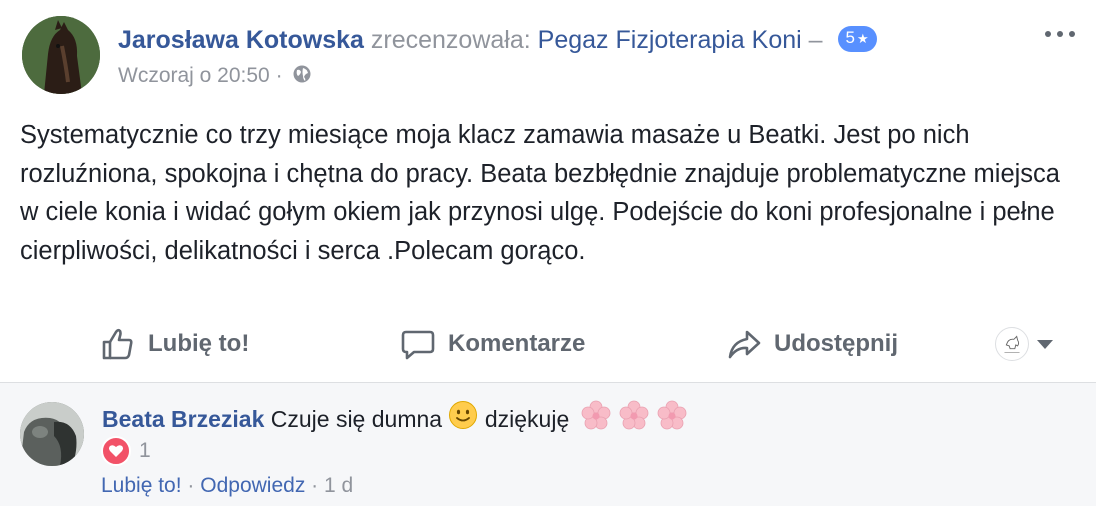  What do you see at coordinates (252, 485) in the screenshot?
I see `comment-reply-link: Odpowiedz` at bounding box center [252, 485].